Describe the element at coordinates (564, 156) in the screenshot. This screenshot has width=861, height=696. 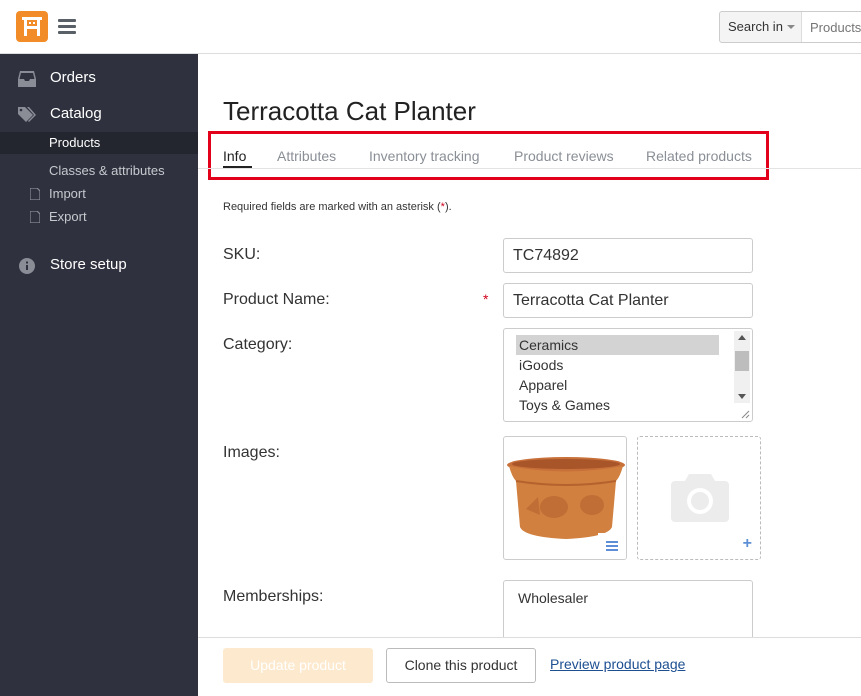
I see `tab-product-reviews: Product reviews` at that location.